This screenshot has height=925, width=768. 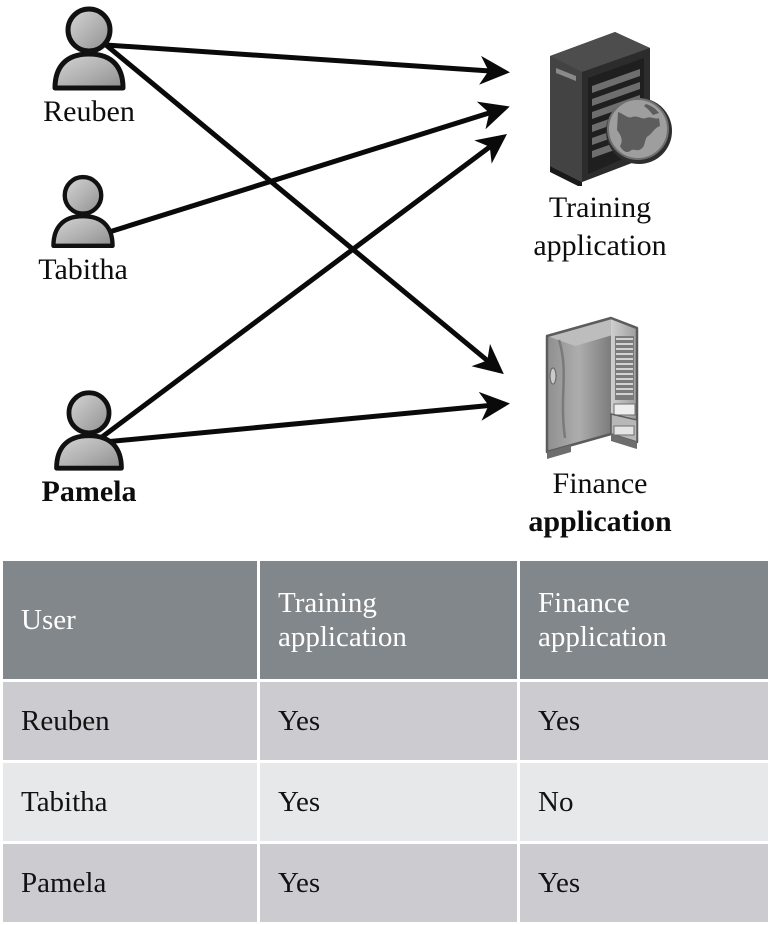 What do you see at coordinates (89, 491) in the screenshot?
I see `user-label-pamela: Pamela` at bounding box center [89, 491].